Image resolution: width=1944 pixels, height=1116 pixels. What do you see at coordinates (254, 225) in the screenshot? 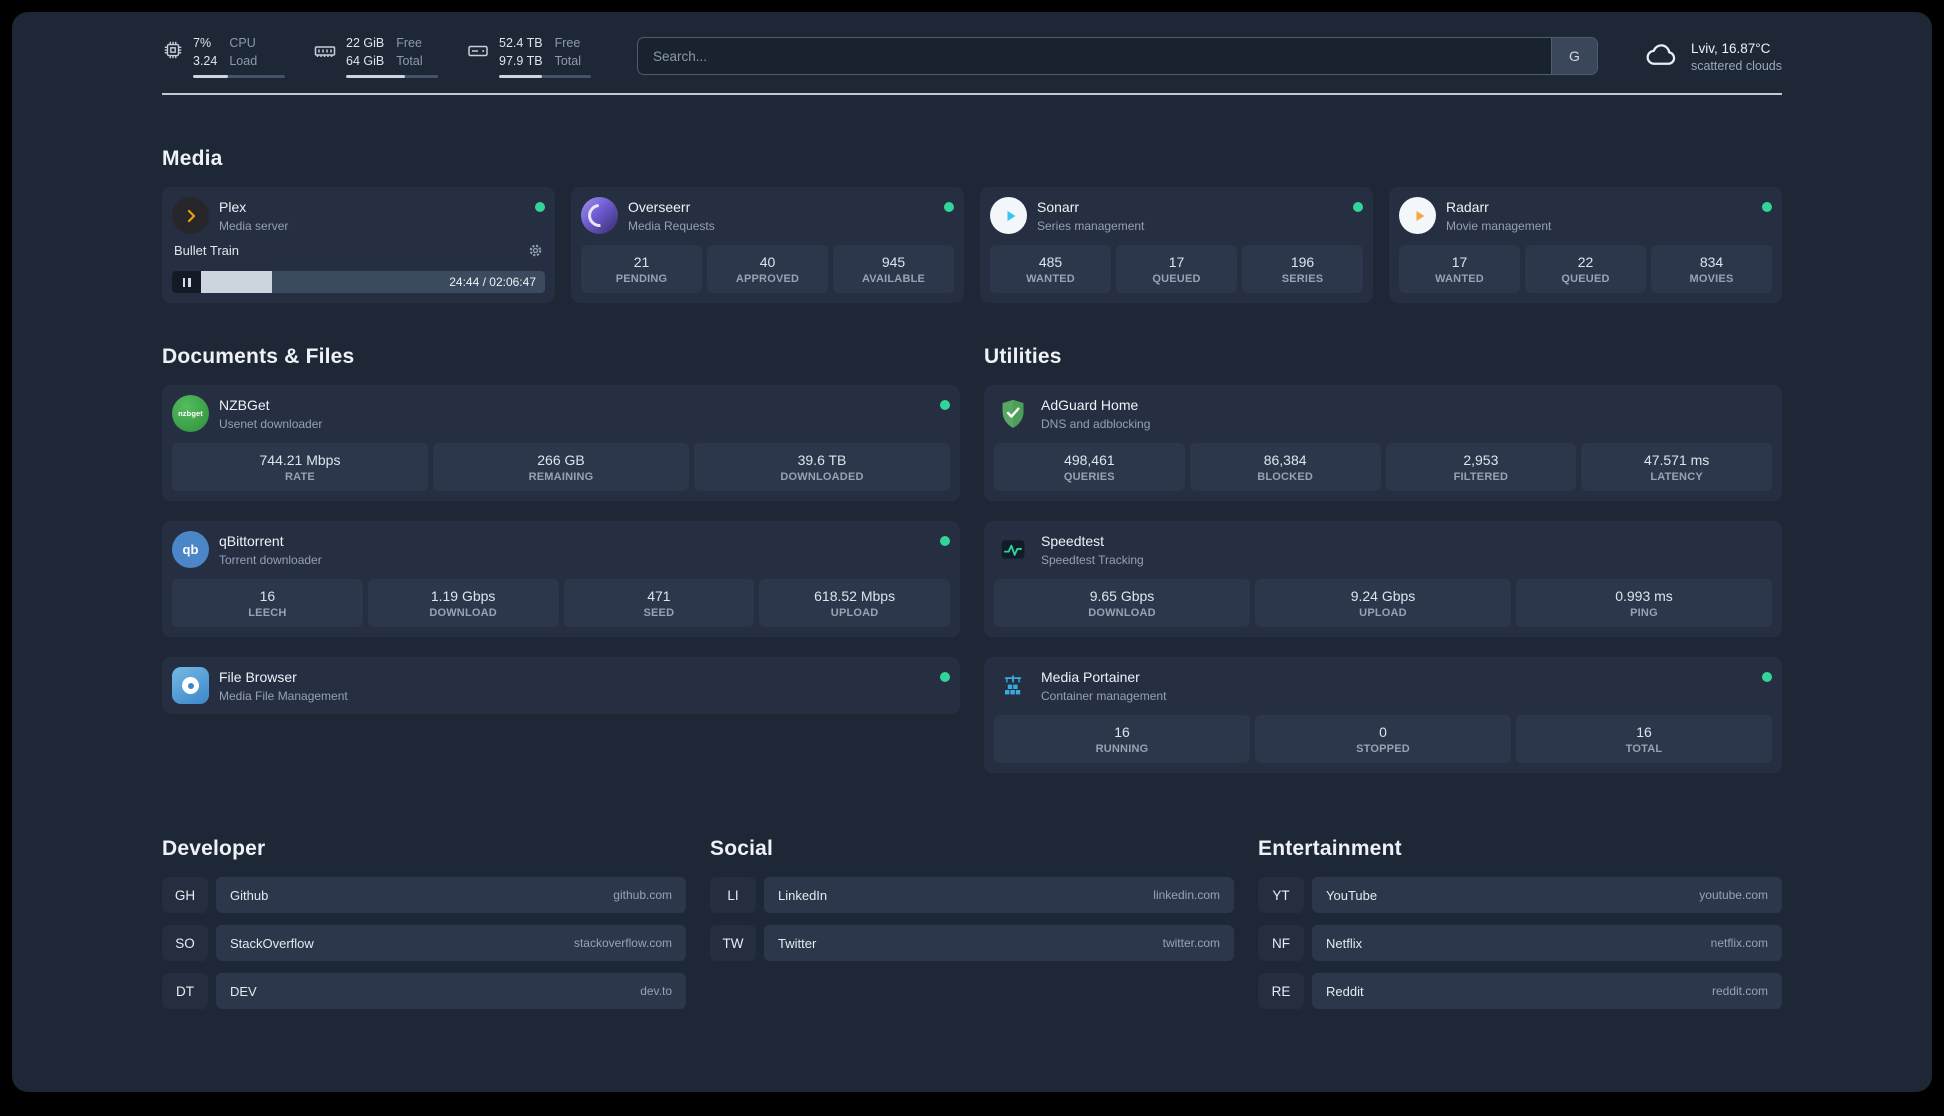
I see `service-subtitle: Media server` at bounding box center [254, 225].